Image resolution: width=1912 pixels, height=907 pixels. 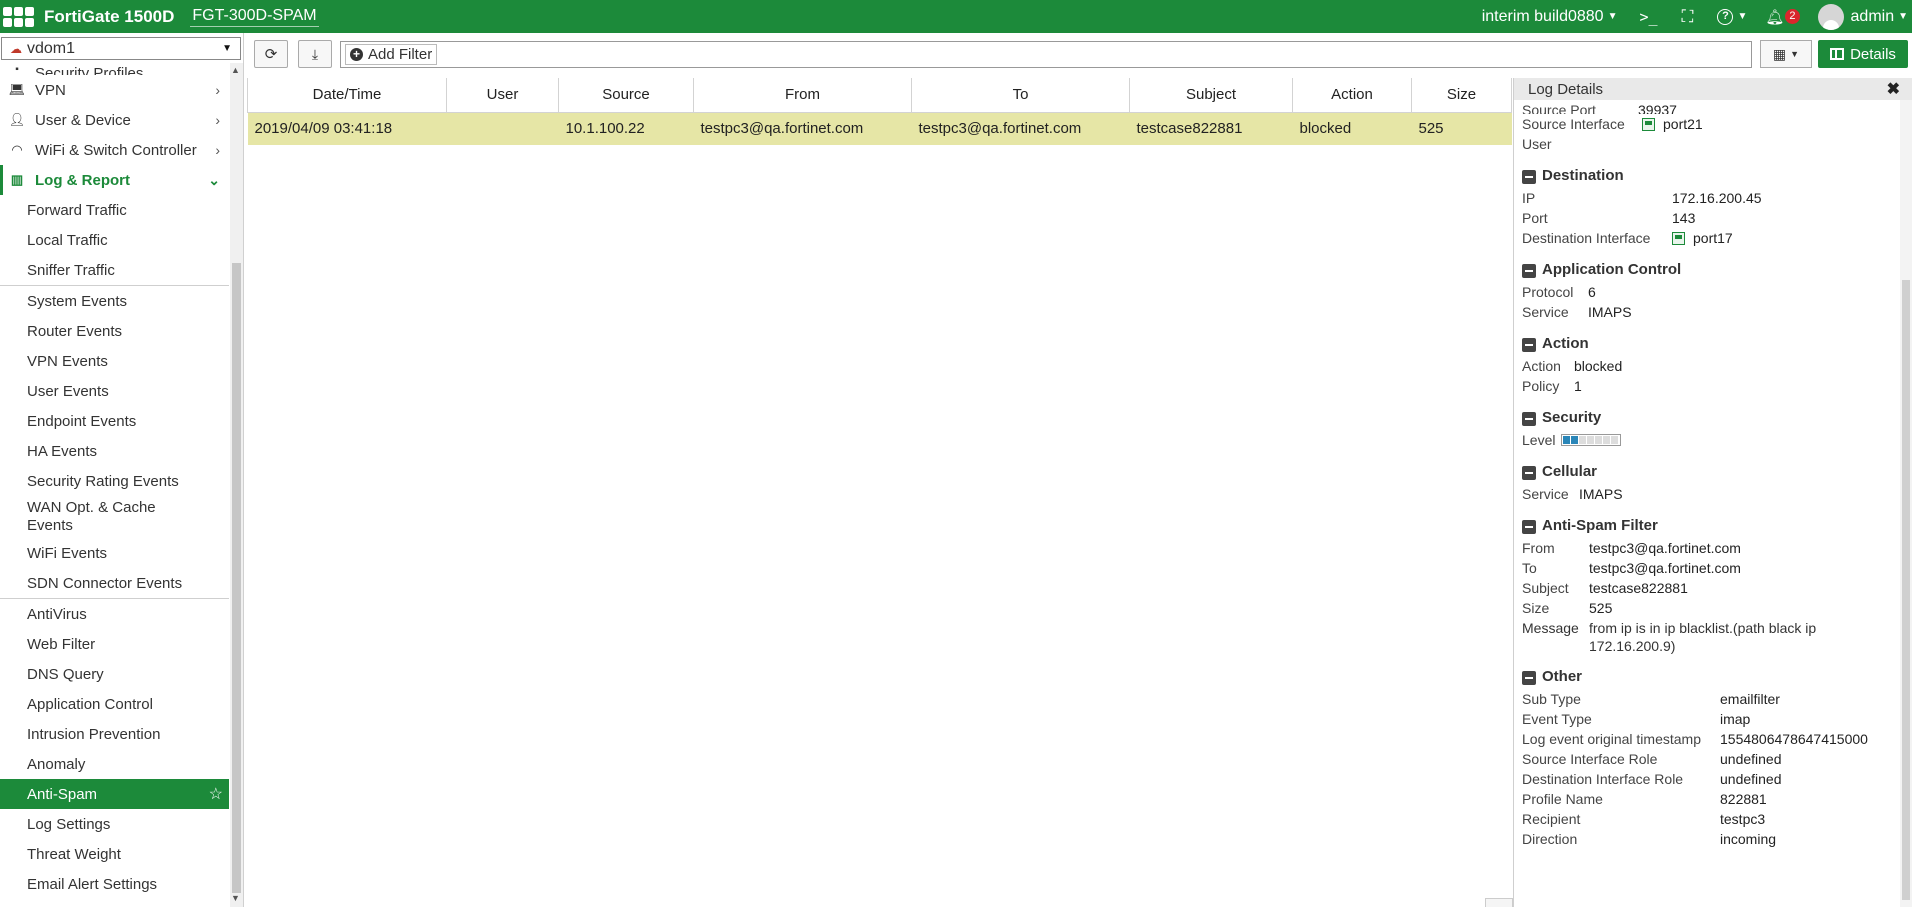 What do you see at coordinates (1906, 590) in the screenshot?
I see `details-scroll-thumb` at bounding box center [1906, 590].